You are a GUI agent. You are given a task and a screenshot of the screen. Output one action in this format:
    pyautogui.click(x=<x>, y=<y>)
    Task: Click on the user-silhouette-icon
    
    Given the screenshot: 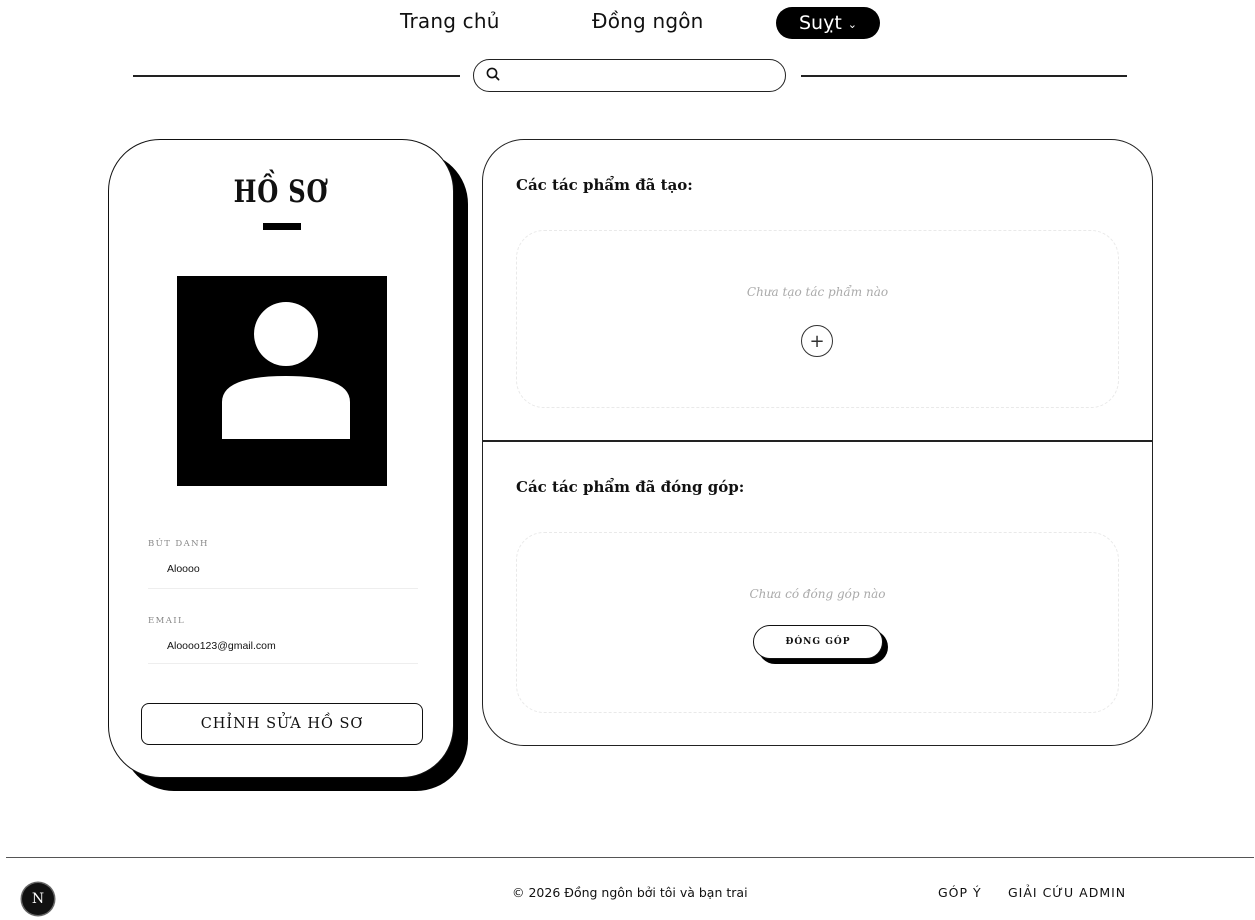 What is the action you would take?
    pyautogui.click(x=286, y=370)
    